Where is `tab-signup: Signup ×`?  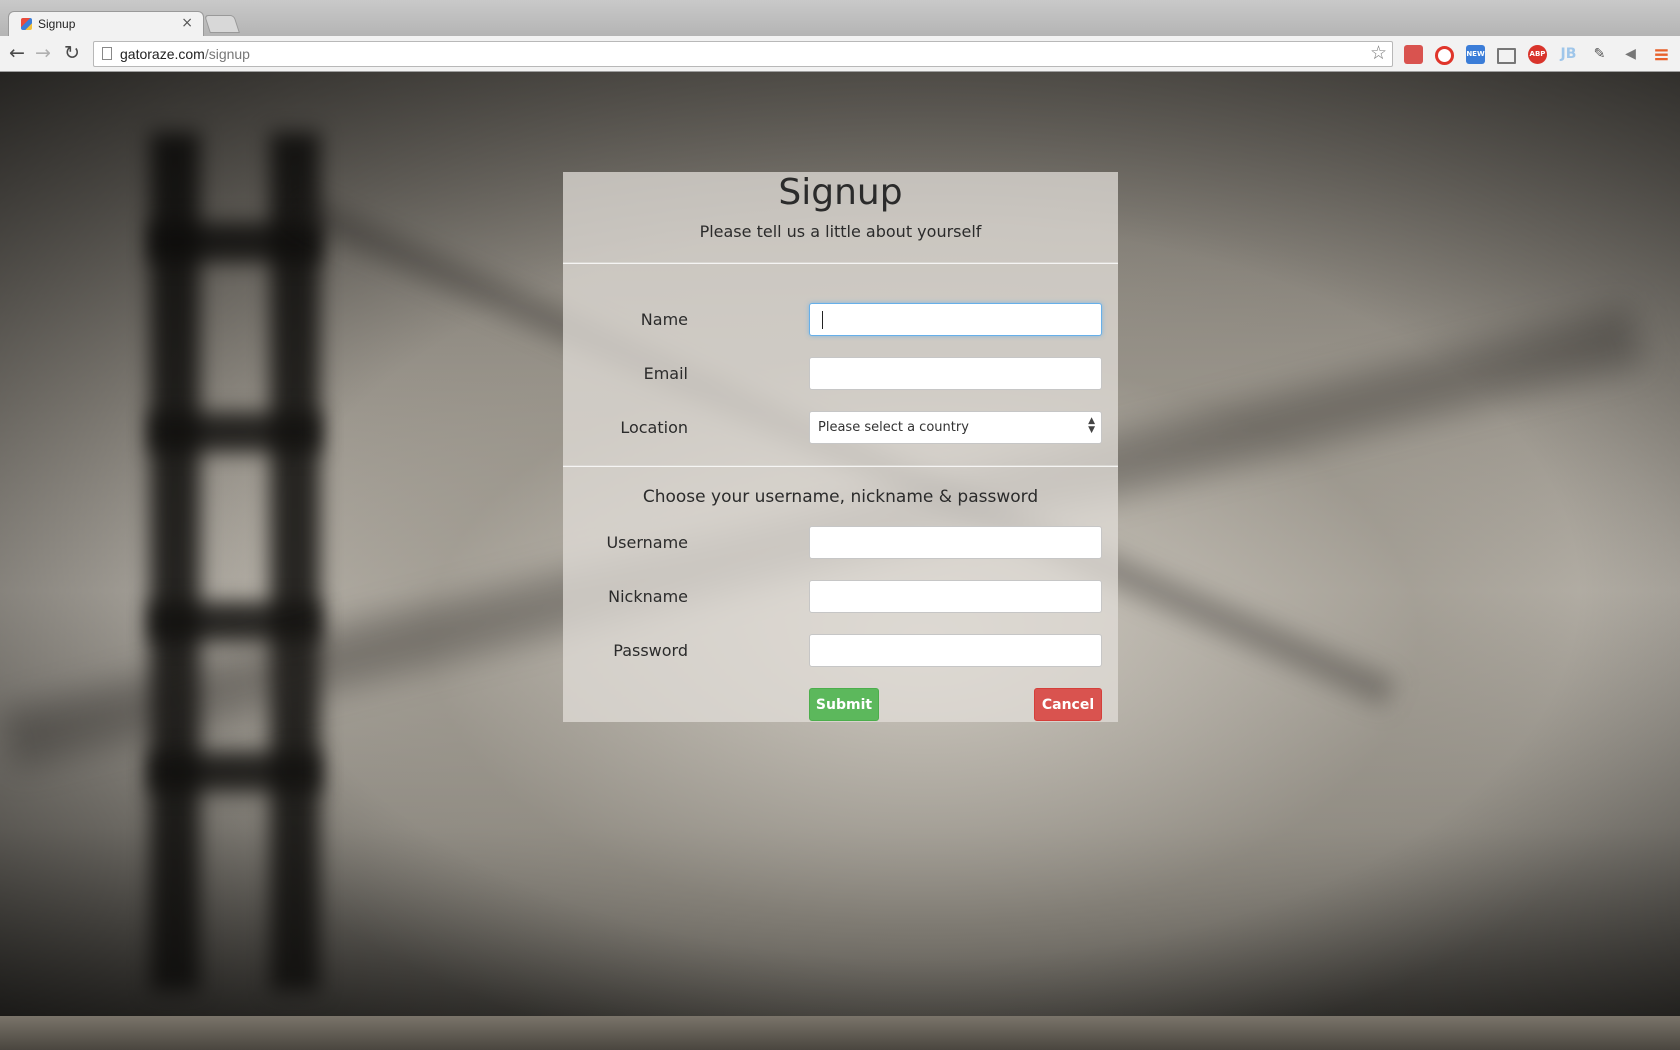
tab-signup: Signup × is located at coordinates (106, 23).